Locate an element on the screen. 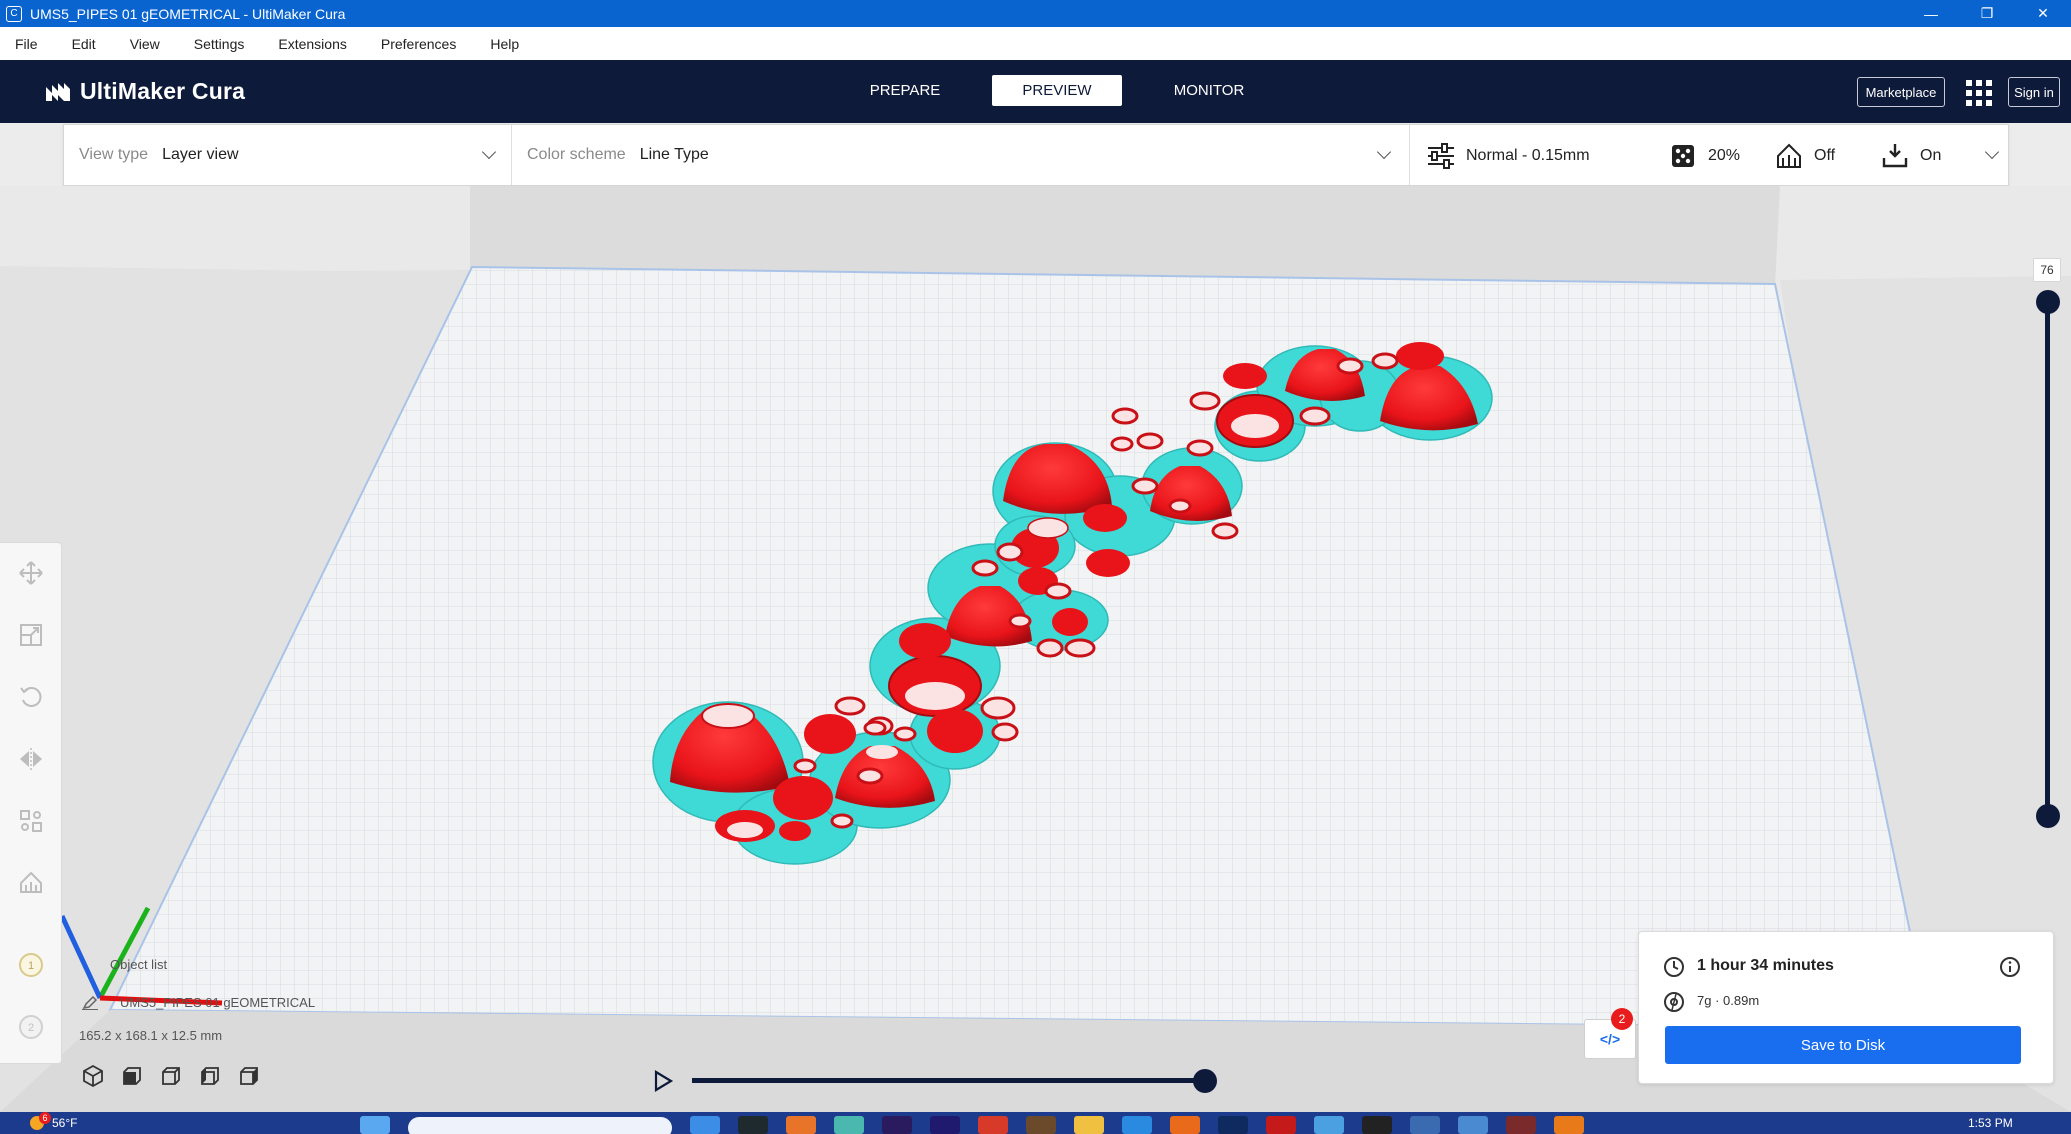 The height and width of the screenshot is (1134, 2071). profile-setting: Normal - 0.15mm is located at coordinates (1508, 156).